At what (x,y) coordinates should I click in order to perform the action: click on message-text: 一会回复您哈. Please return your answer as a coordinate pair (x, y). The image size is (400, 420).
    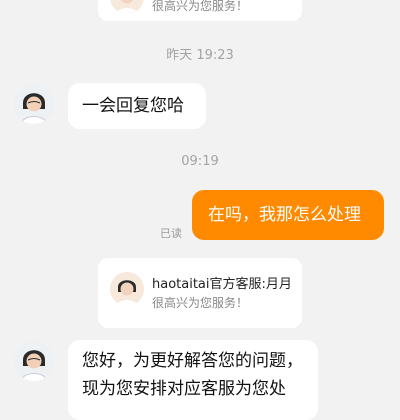
    Looking at the image, I should click on (133, 106).